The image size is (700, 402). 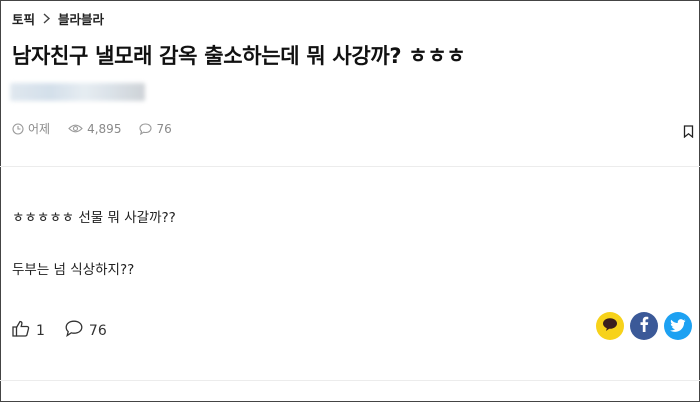 I want to click on post-comment-count-text: 76, so click(x=164, y=128).